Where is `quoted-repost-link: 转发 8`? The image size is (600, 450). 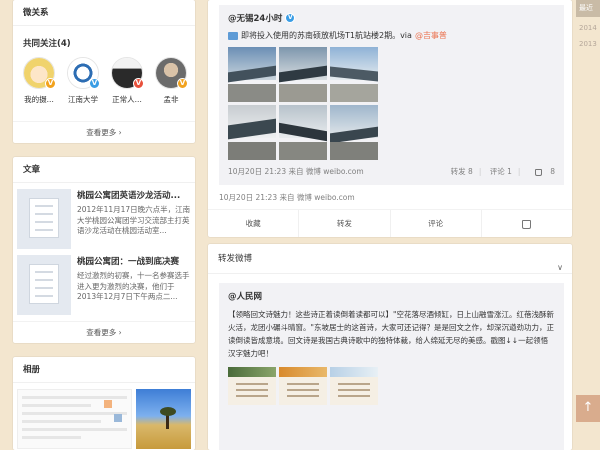
quoted-repost-link: 转发 8 is located at coordinates (462, 171).